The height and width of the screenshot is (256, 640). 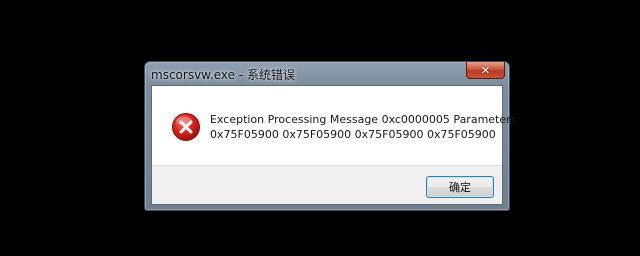 What do you see at coordinates (327, 73) in the screenshot?
I see `title-bar: mscorsvw.exe - 系统错误 ✕` at bounding box center [327, 73].